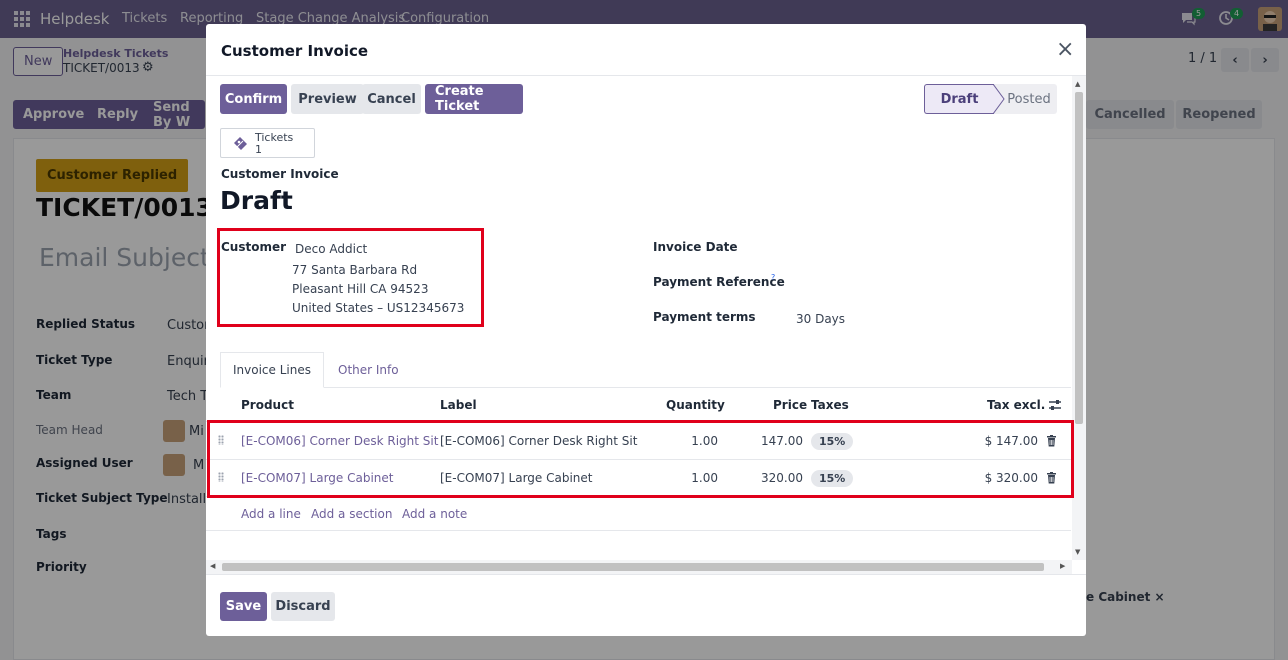 The height and width of the screenshot is (660, 1288). Describe the element at coordinates (243, 606) in the screenshot. I see `save-button: Save` at that location.